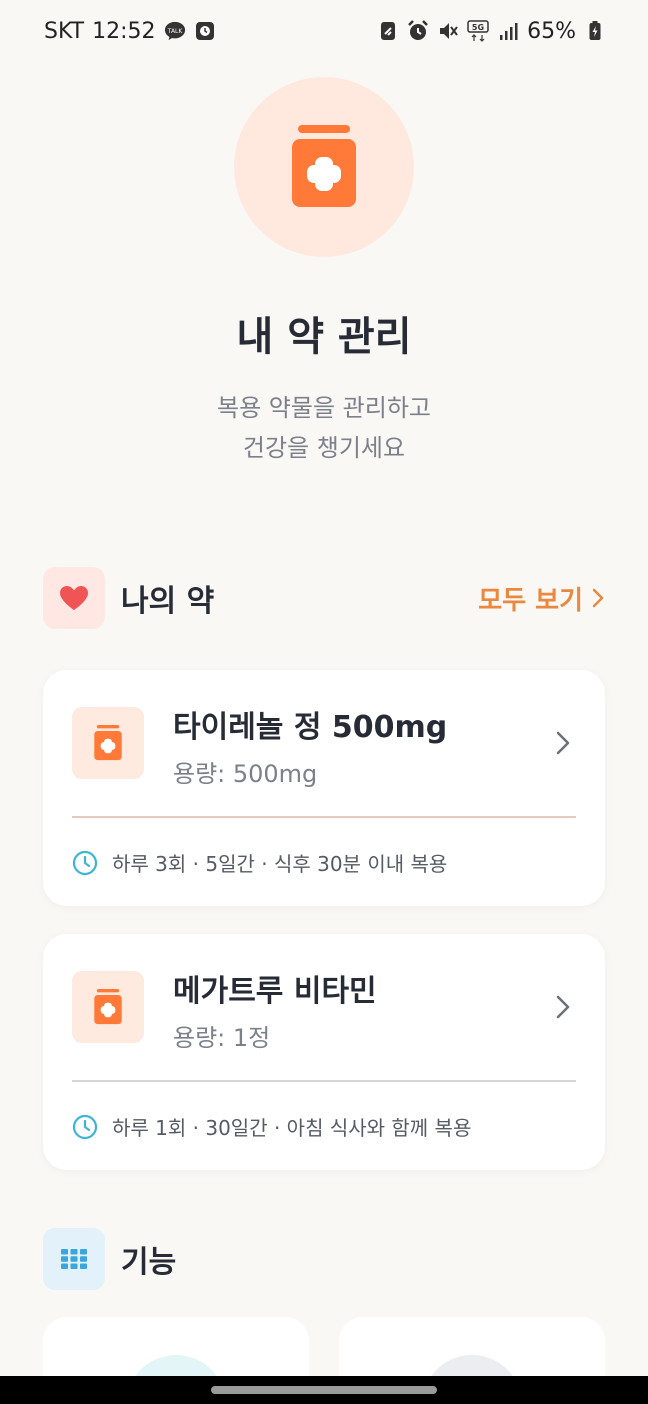 The height and width of the screenshot is (1404, 648). Describe the element at coordinates (595, 31) in the screenshot. I see `battery-icon` at that location.